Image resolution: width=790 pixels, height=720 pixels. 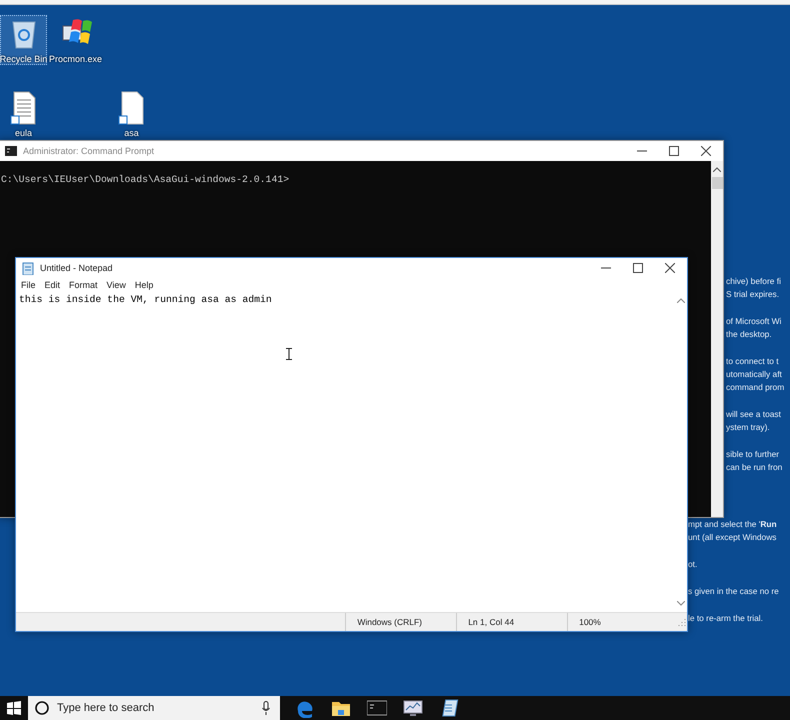 What do you see at coordinates (733, 591) in the screenshot?
I see `desktop-text: s given in the case no re` at bounding box center [733, 591].